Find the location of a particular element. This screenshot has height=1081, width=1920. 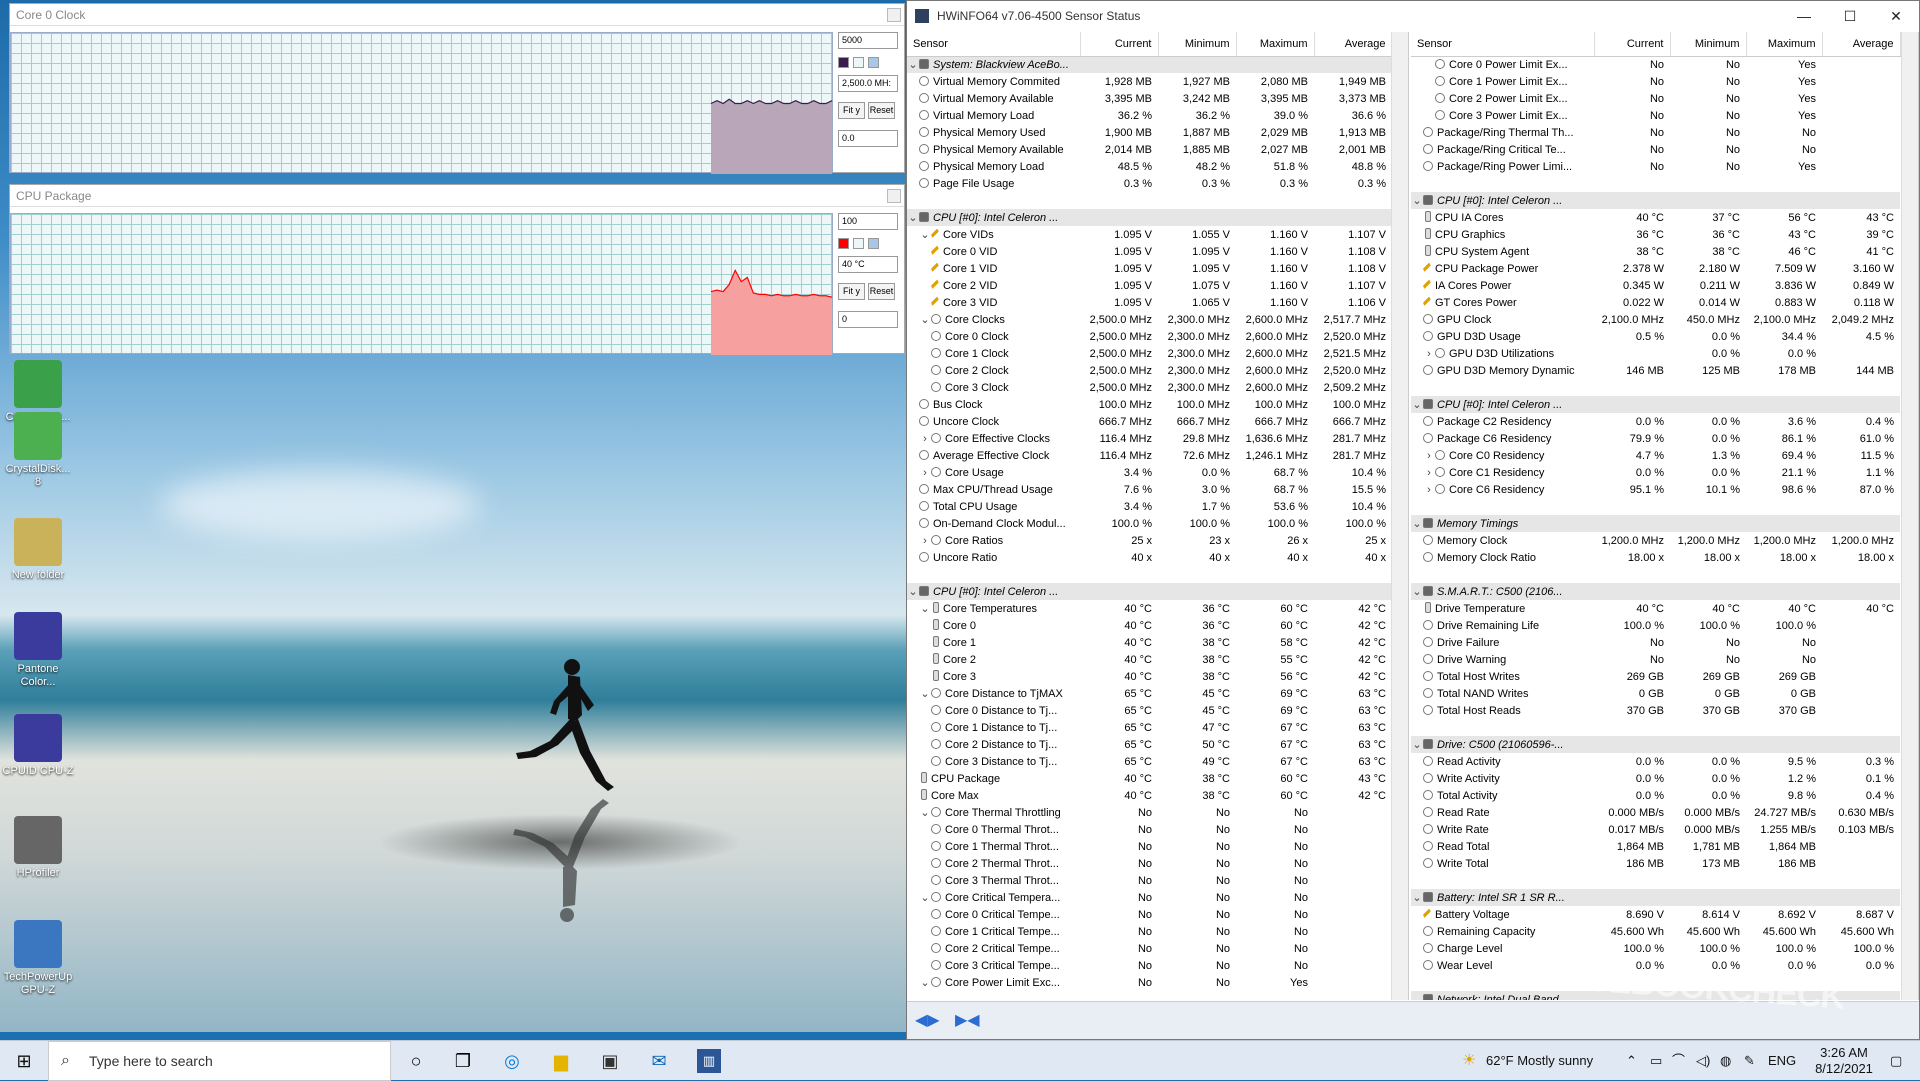

sensor-row: Read Total 1,864 MB 1,781 MB 1,864 MB is located at coordinates (1655, 846).